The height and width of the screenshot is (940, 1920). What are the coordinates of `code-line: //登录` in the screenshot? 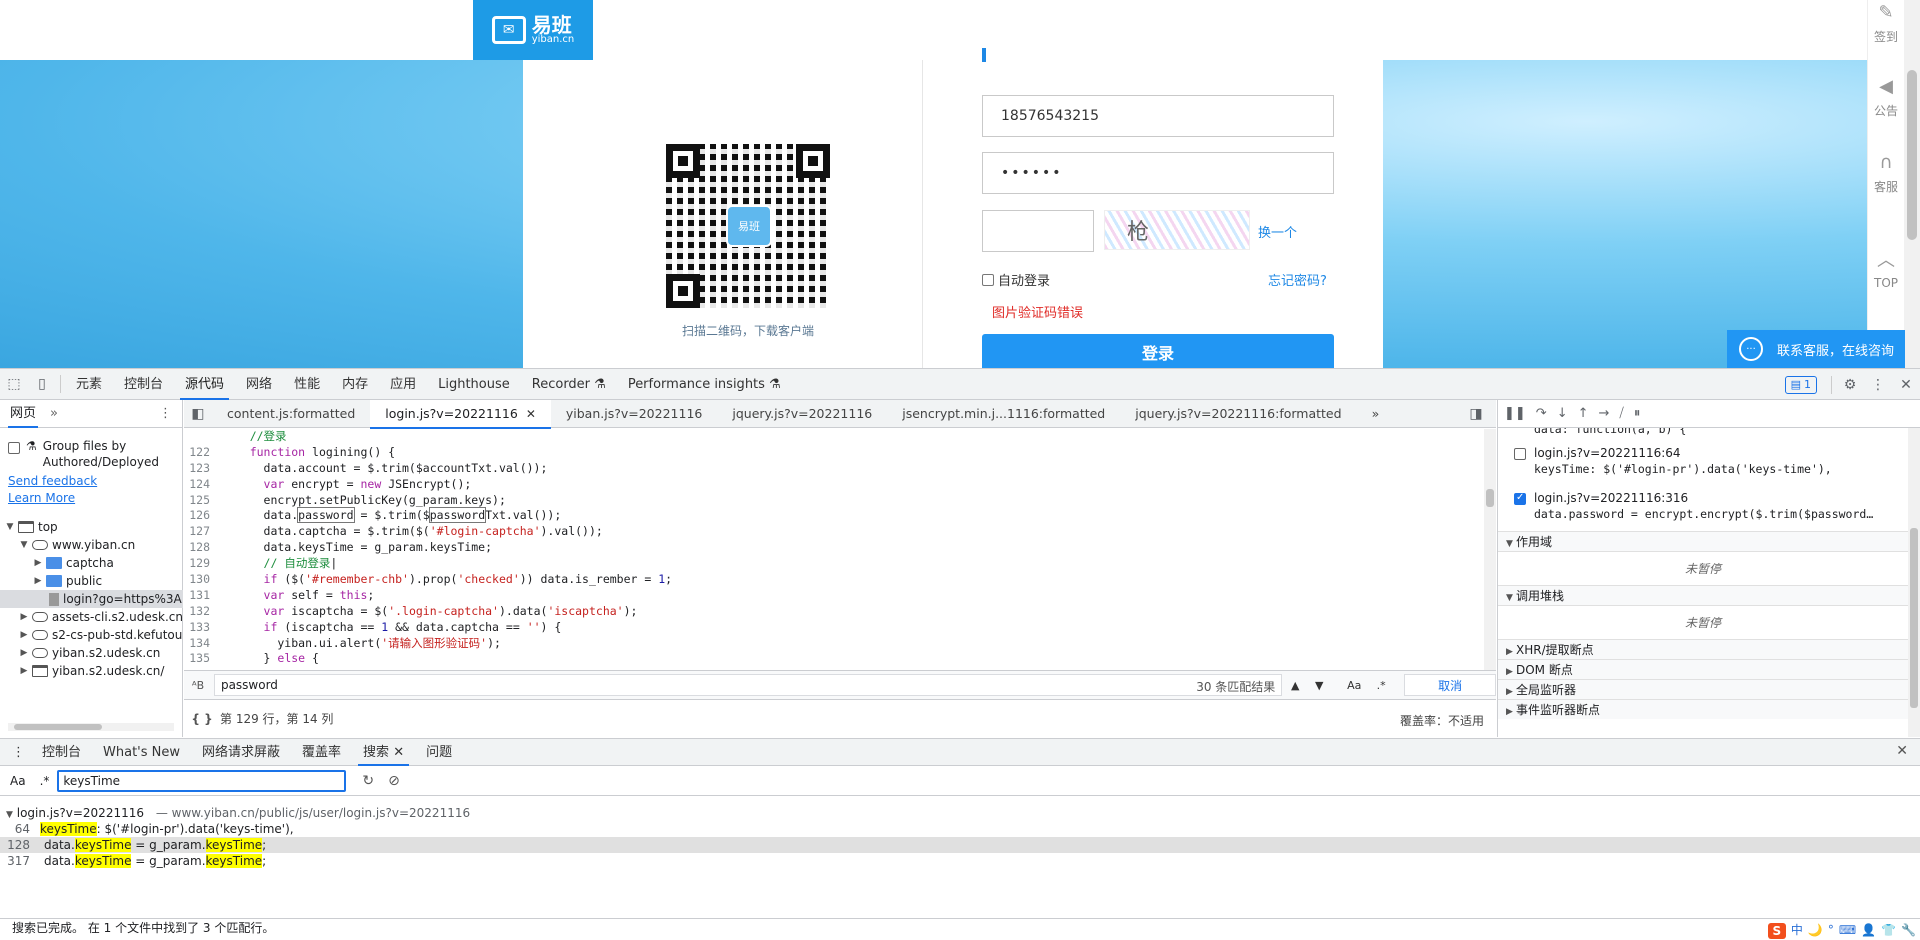 It's located at (834, 437).